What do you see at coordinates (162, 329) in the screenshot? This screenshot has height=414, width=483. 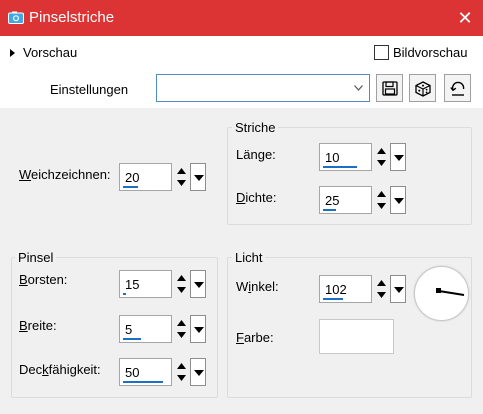 I see `width-spinbox: 5` at bounding box center [162, 329].